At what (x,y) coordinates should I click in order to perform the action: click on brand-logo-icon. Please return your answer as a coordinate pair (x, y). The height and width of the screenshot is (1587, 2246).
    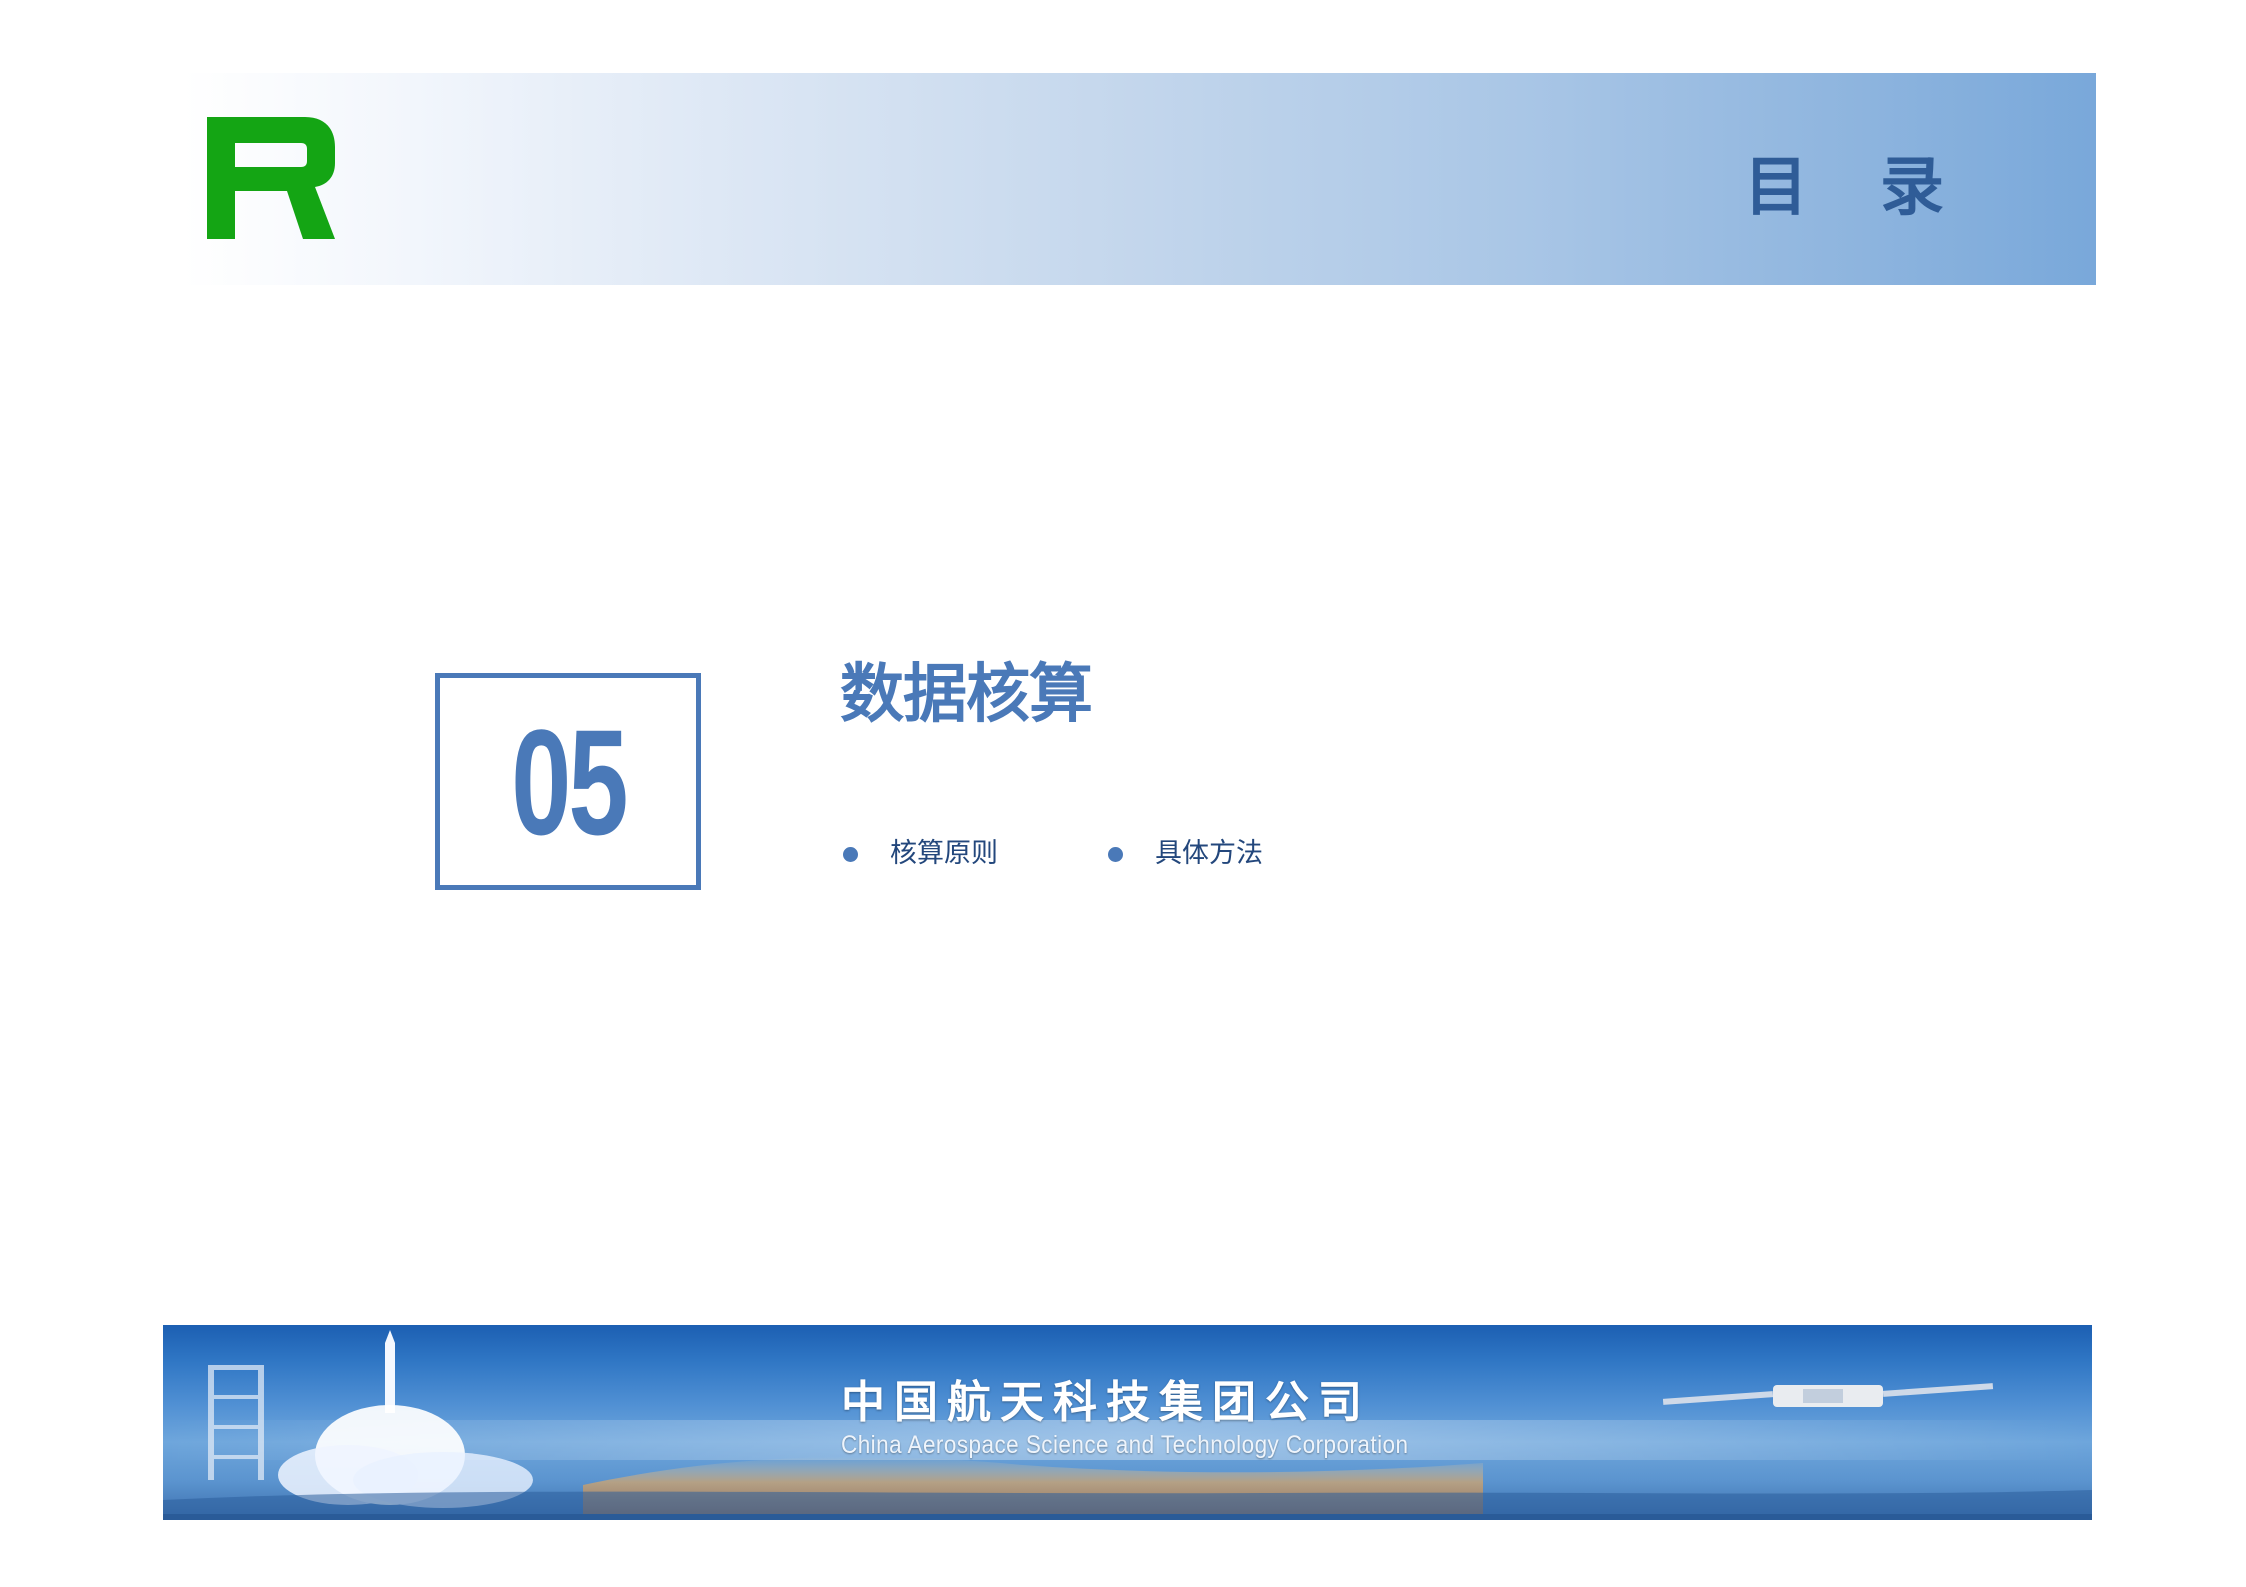
    Looking at the image, I should click on (271, 178).